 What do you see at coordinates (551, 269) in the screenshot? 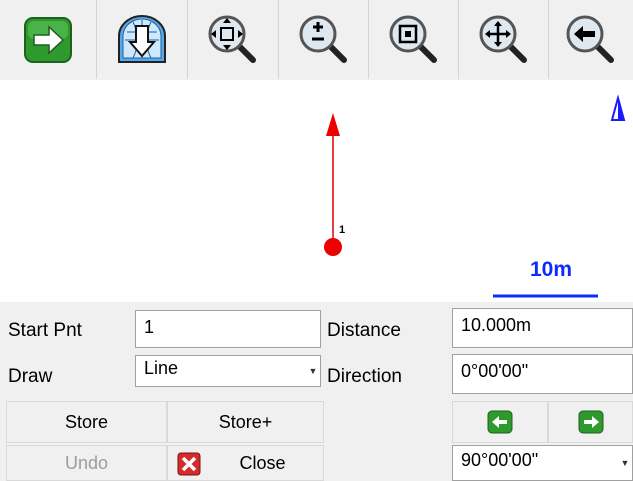
I see `scale-label: 10m` at bounding box center [551, 269].